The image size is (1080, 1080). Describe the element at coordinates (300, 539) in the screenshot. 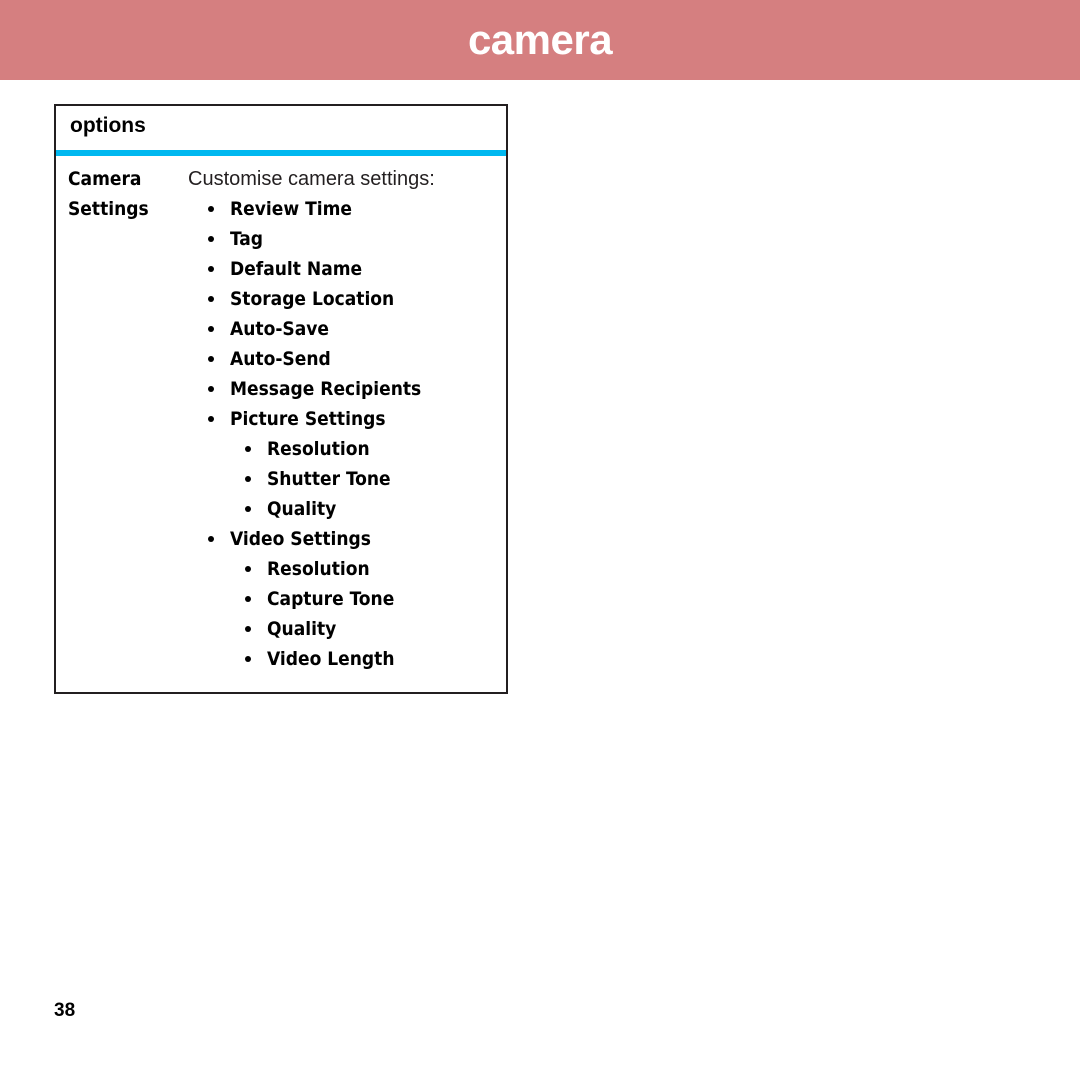

I see `settings-list-item-label: Video Settings` at that location.